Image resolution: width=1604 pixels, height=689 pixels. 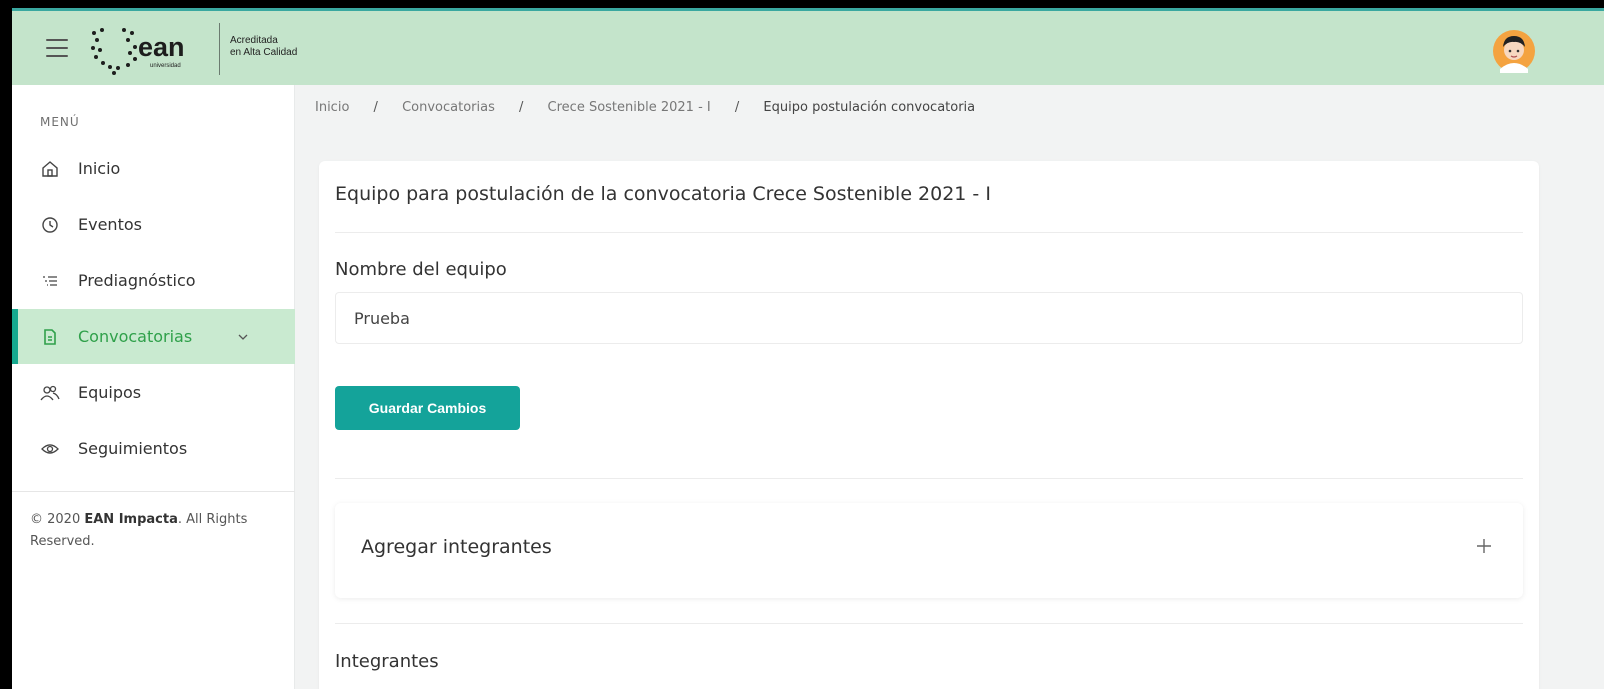 What do you see at coordinates (57, 48) in the screenshot?
I see `hamburger-menu-icon` at bounding box center [57, 48].